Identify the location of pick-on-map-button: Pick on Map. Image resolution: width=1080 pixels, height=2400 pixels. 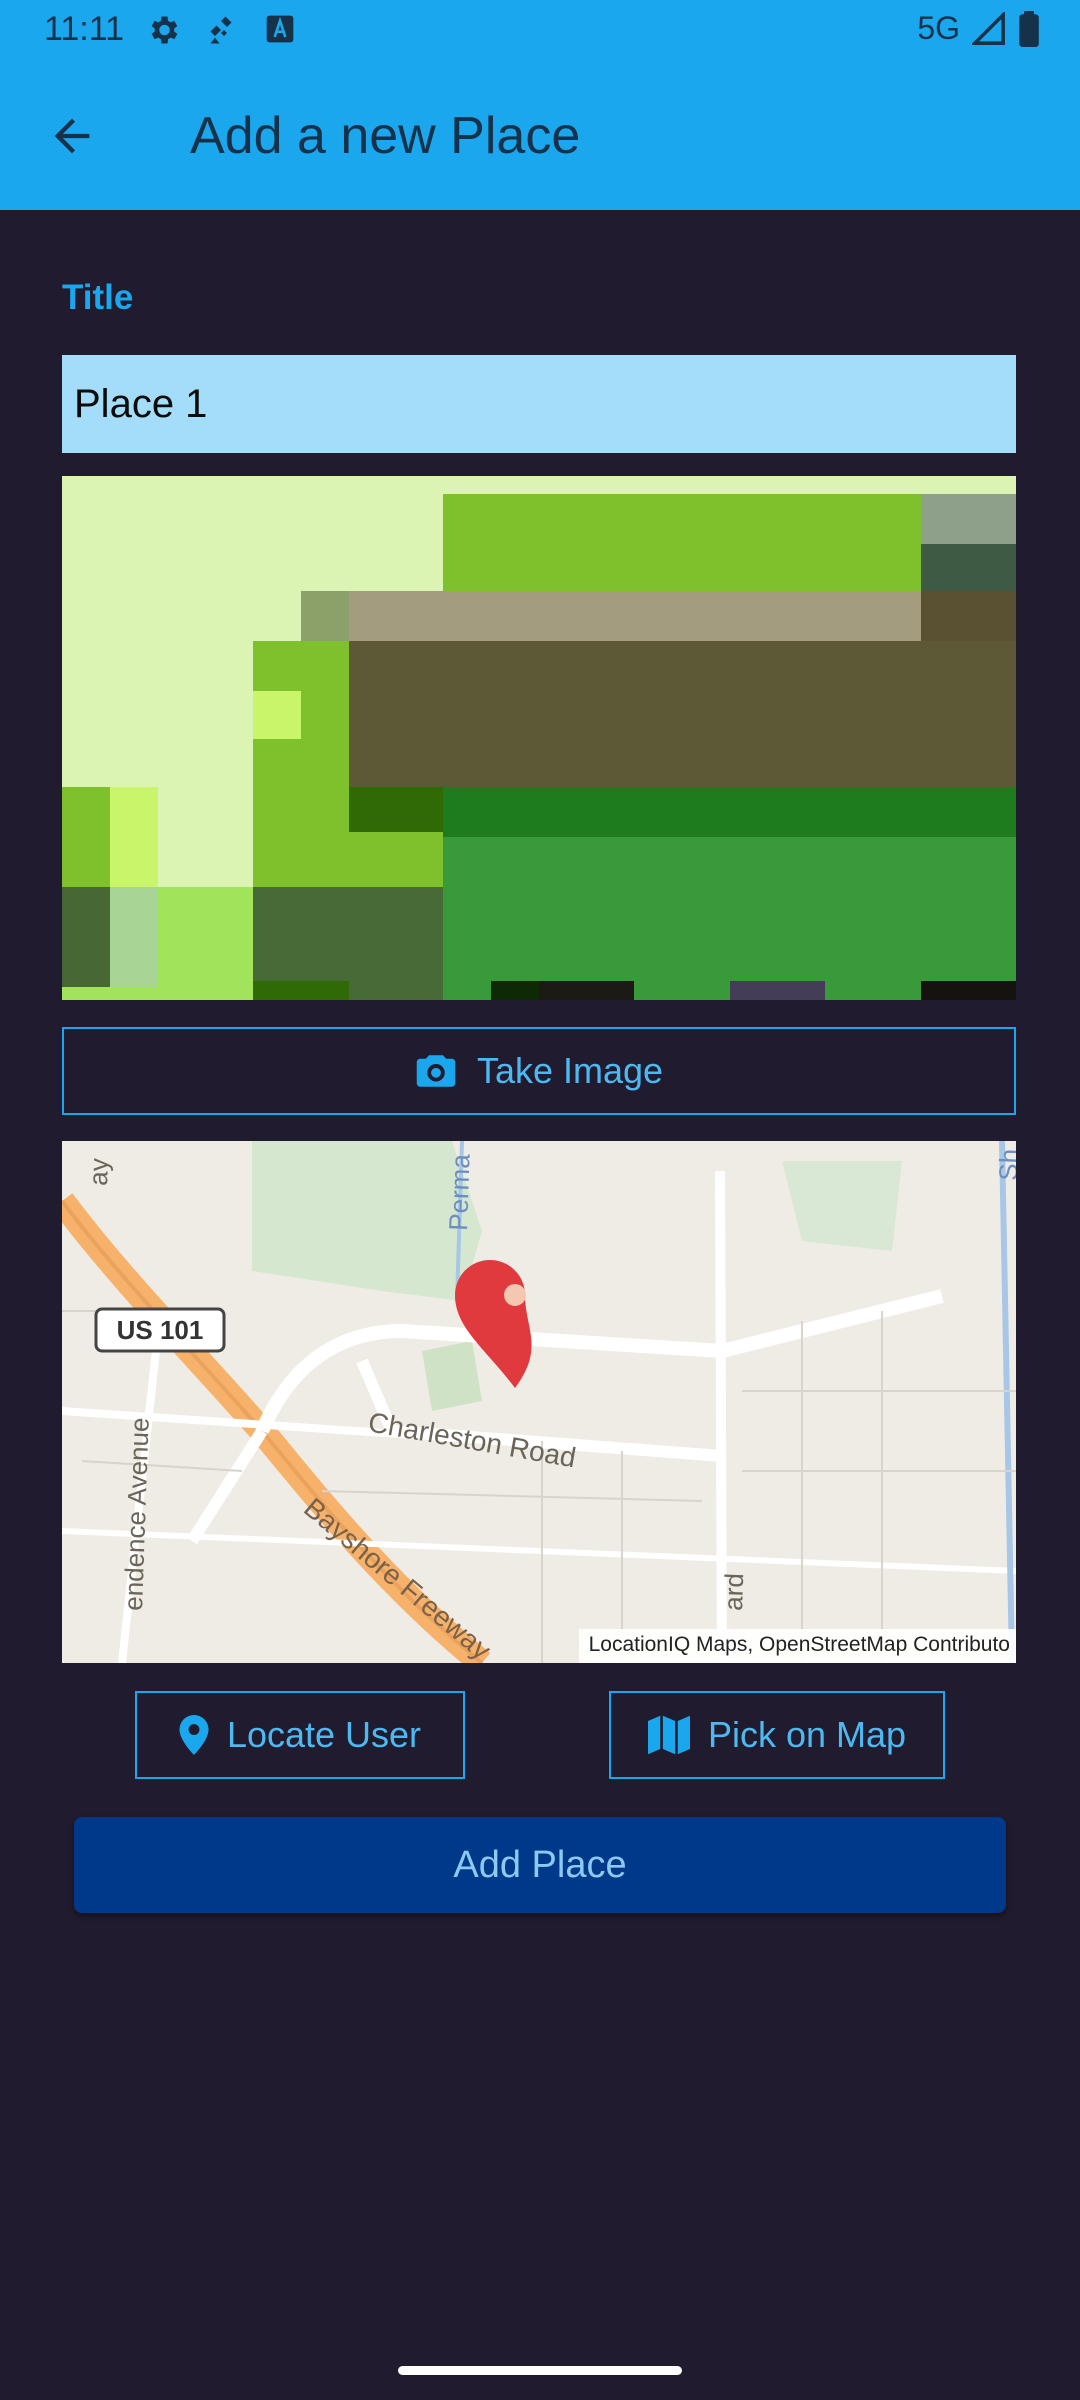
(777, 1735).